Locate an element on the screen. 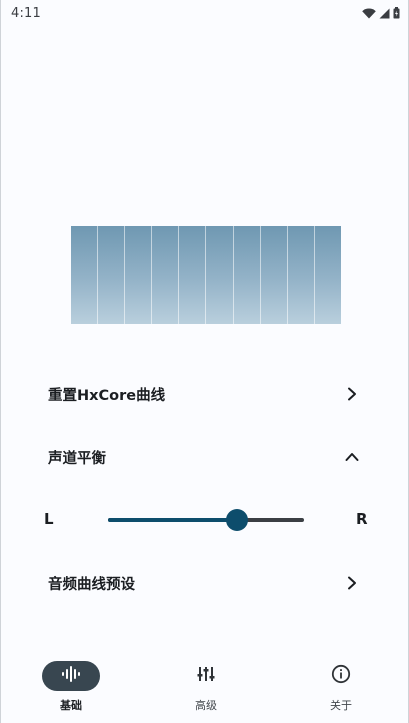 The width and height of the screenshot is (409, 723). status-icons is located at coordinates (381, 13).